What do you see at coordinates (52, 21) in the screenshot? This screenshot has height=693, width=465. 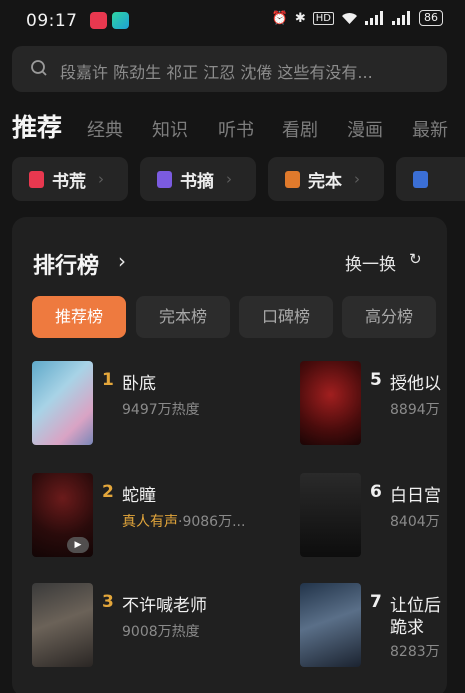 I see `status-time: 09:17` at bounding box center [52, 21].